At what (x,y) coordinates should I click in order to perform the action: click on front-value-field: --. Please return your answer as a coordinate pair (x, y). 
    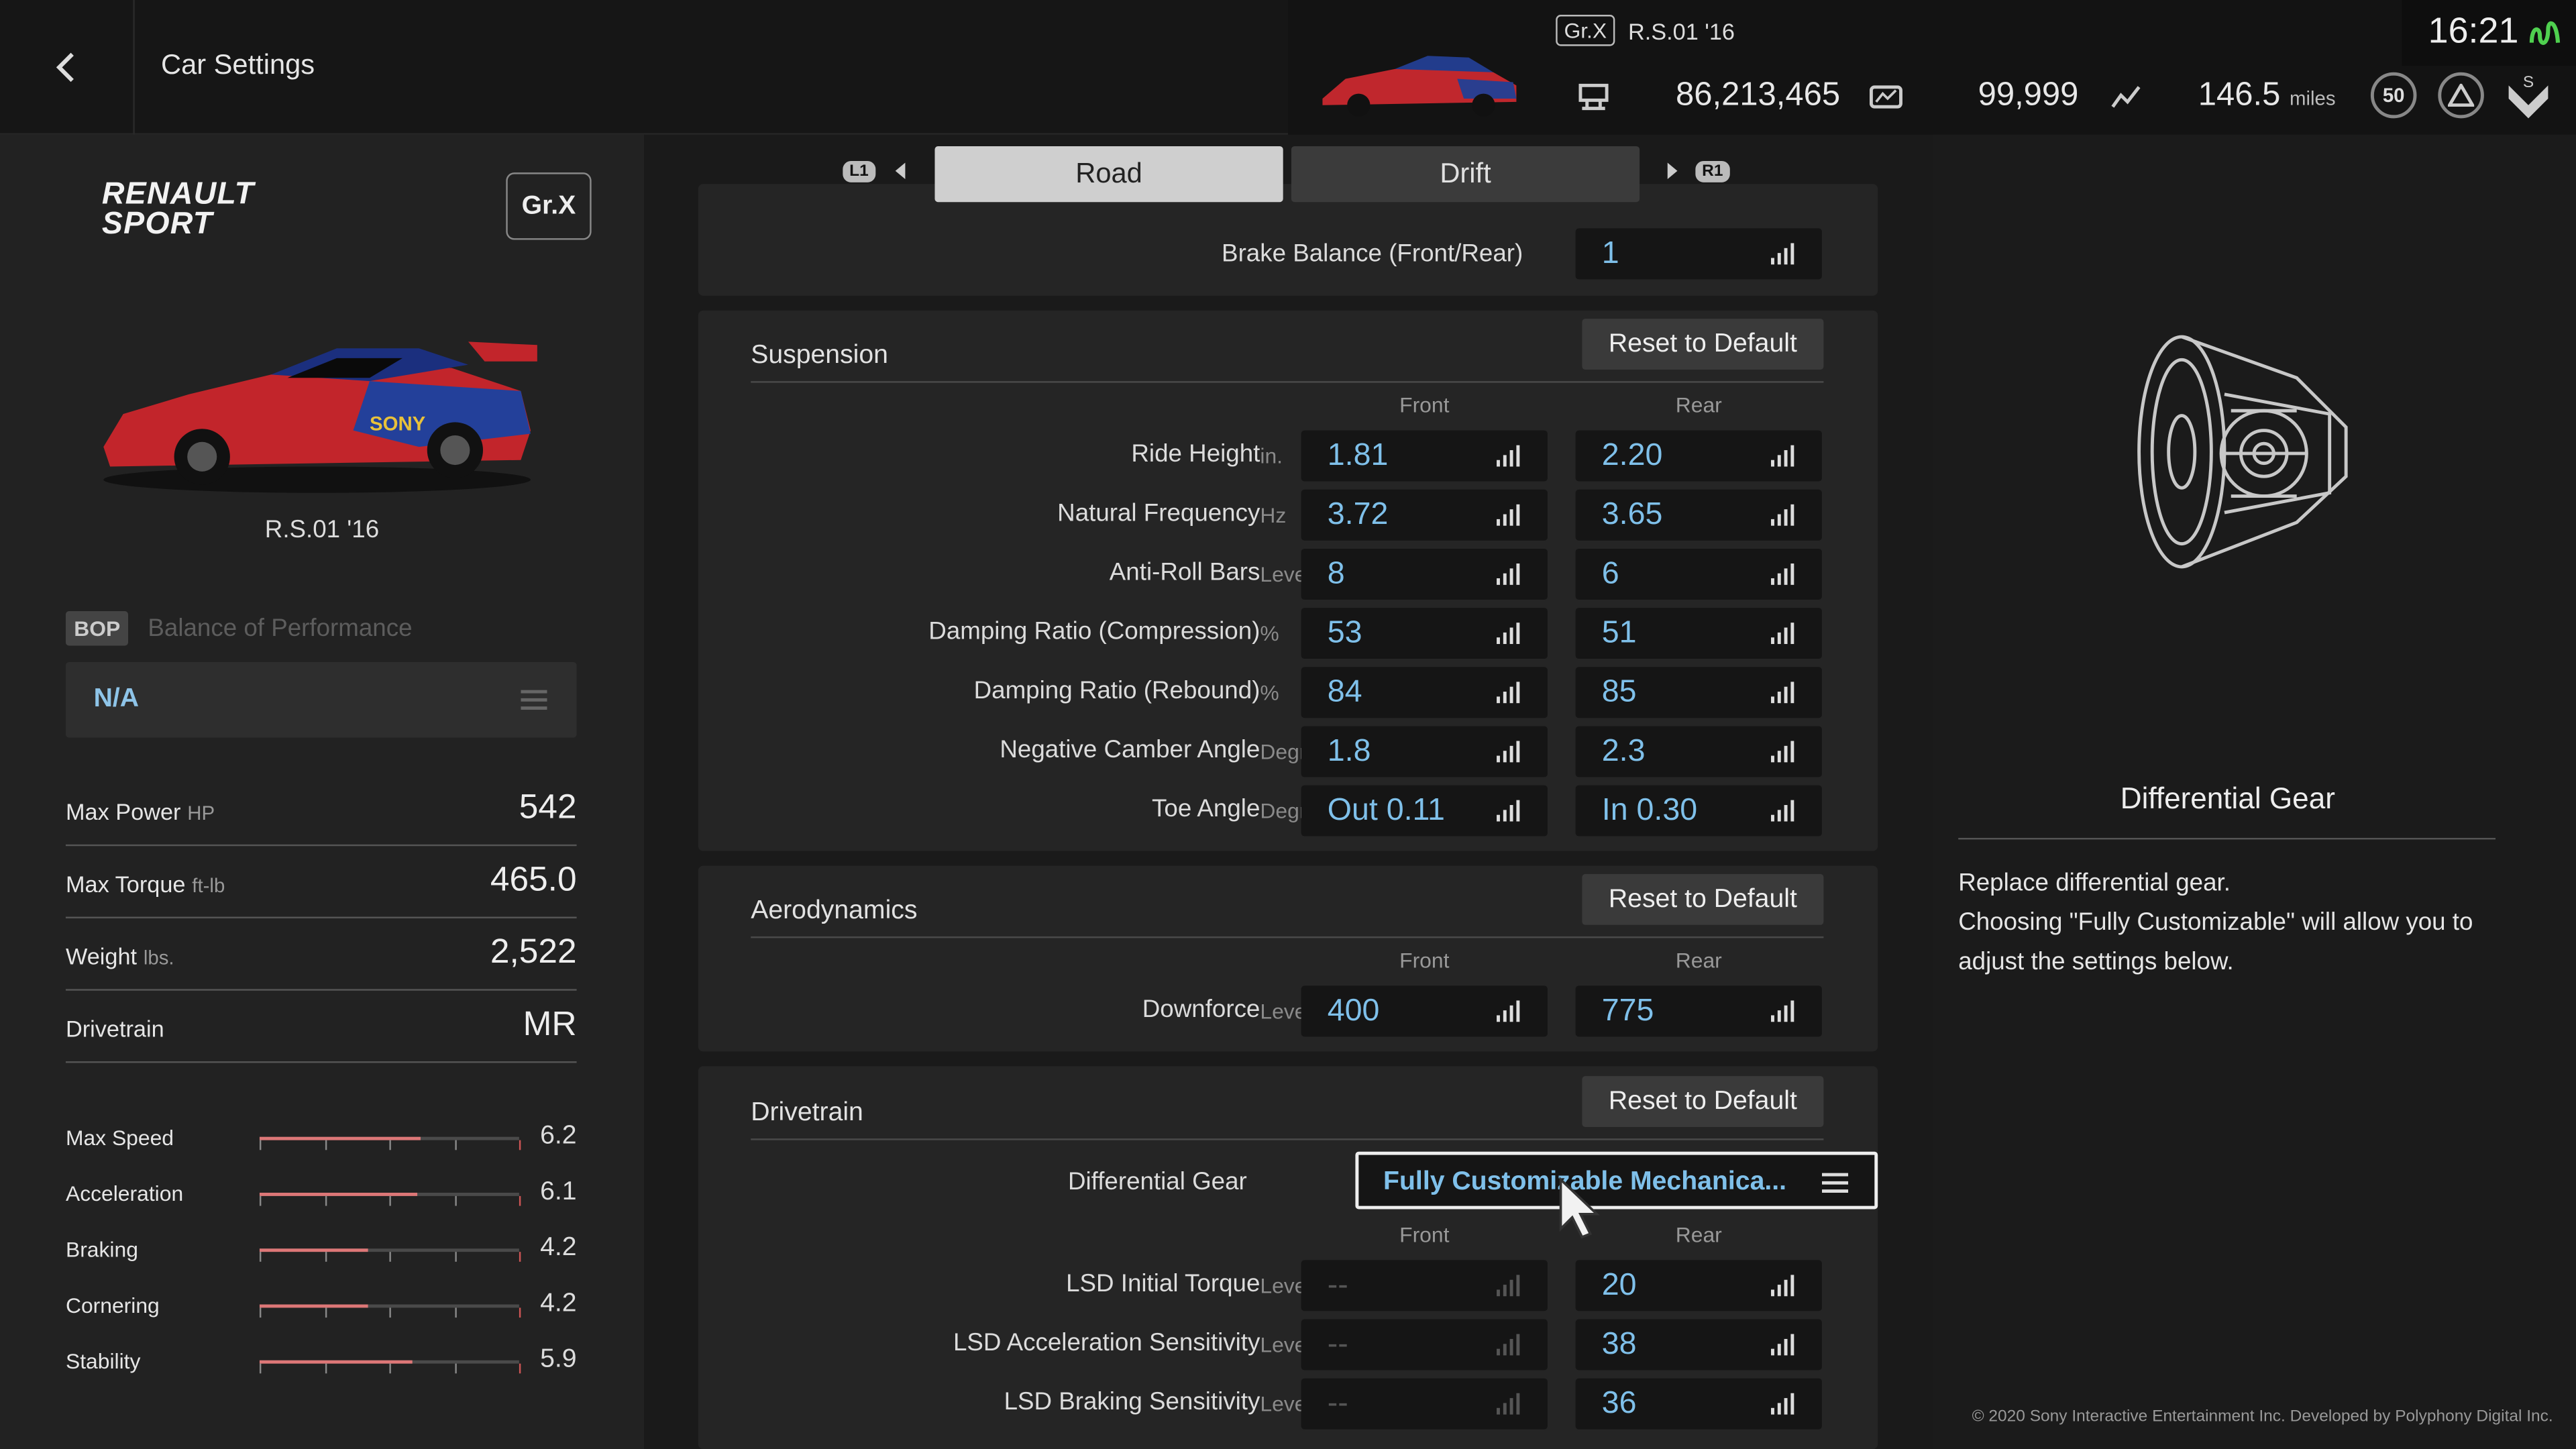
    Looking at the image, I should click on (1424, 1285).